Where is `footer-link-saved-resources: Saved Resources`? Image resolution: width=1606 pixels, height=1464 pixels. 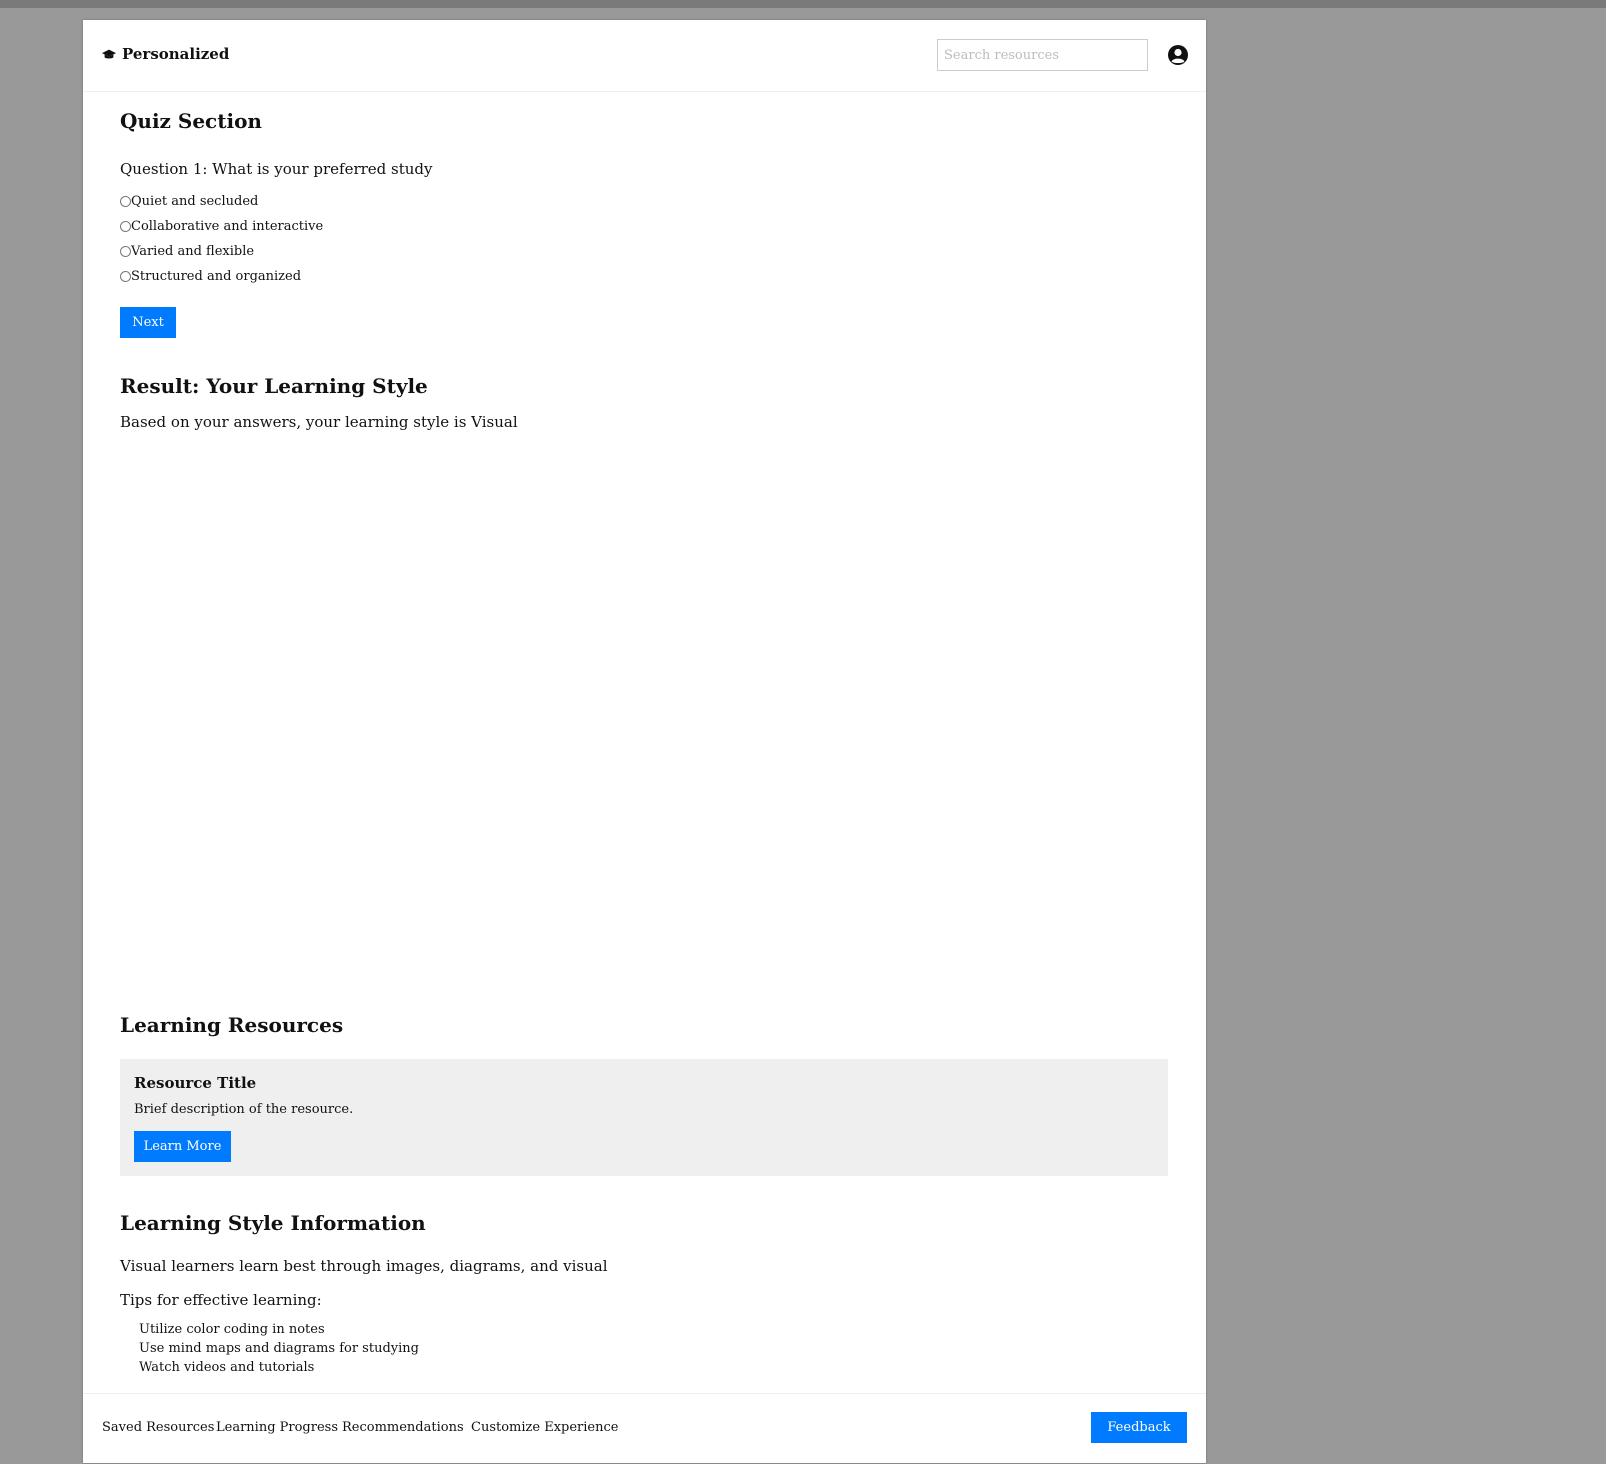
footer-link-saved-resources: Saved Resources is located at coordinates (158, 1427).